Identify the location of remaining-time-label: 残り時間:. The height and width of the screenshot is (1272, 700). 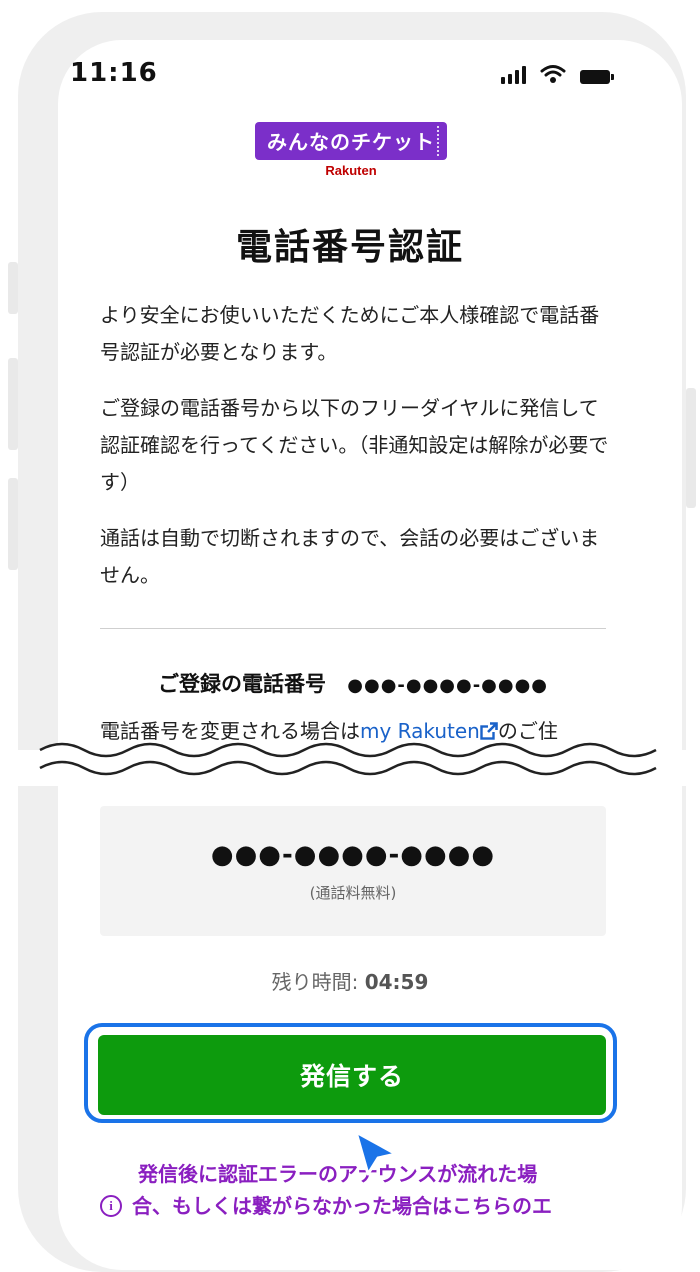
(318, 982).